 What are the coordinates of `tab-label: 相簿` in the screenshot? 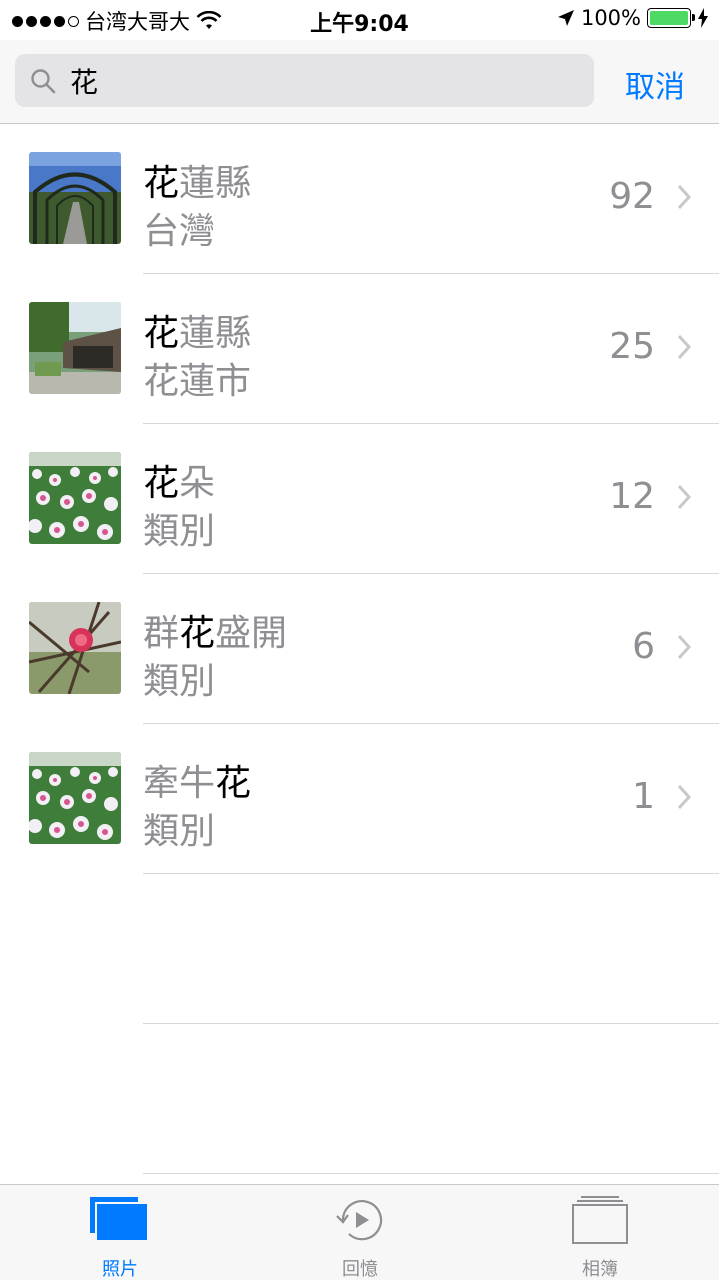 It's located at (600, 1269).